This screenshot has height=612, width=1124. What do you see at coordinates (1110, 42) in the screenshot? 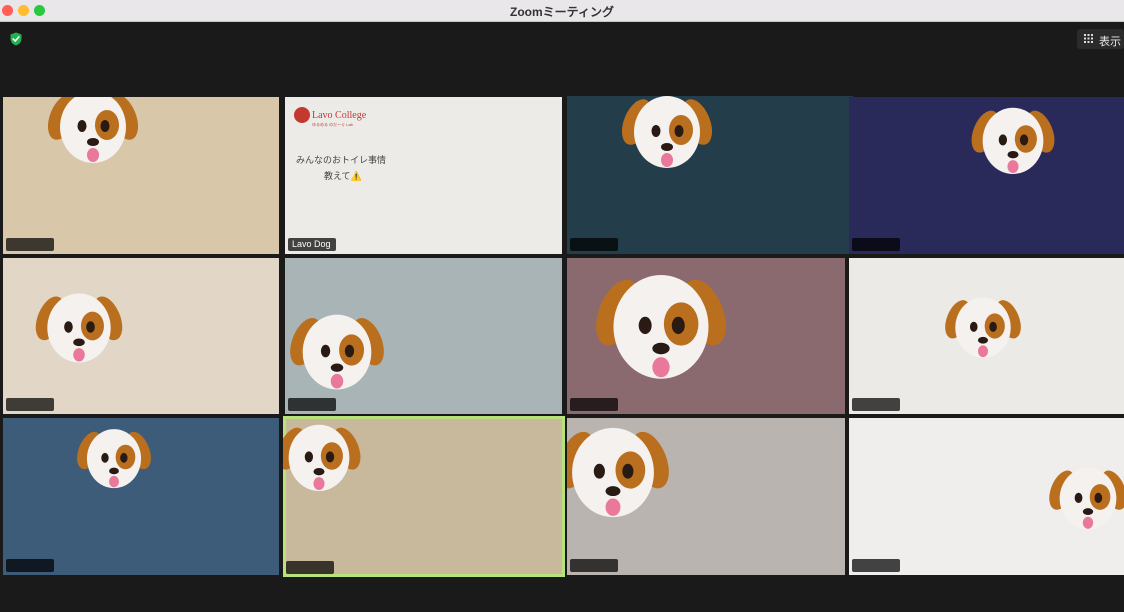
I see `view-label: 表示` at bounding box center [1110, 42].